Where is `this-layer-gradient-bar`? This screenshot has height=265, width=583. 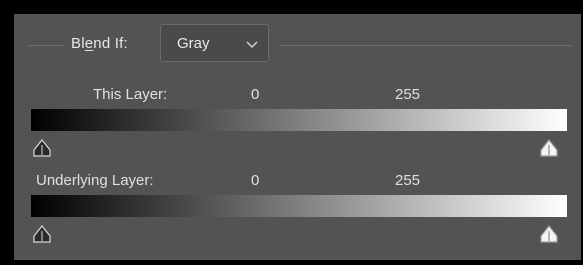 this-layer-gradient-bar is located at coordinates (299, 120).